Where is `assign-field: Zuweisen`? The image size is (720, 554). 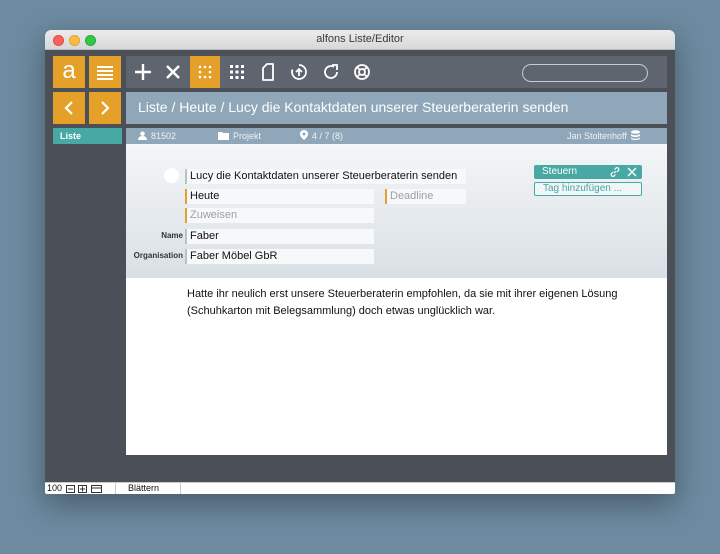 assign-field: Zuweisen is located at coordinates (279, 215).